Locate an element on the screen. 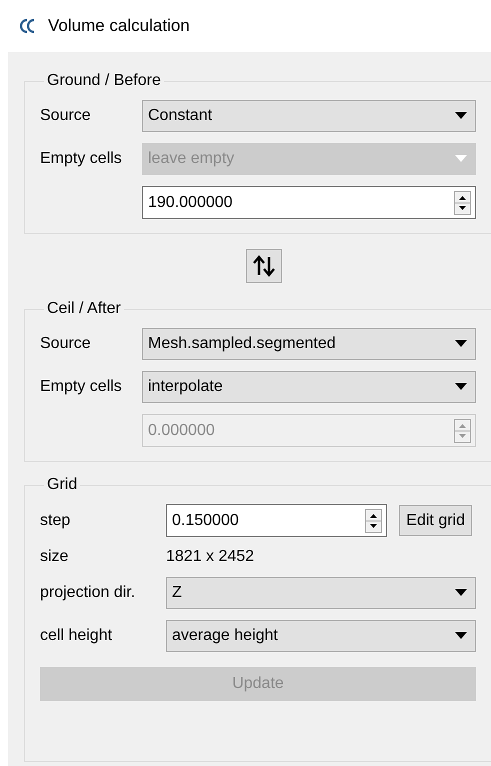 This screenshot has height=766, width=491. edit-grid-button: Edit grid is located at coordinates (435, 520).